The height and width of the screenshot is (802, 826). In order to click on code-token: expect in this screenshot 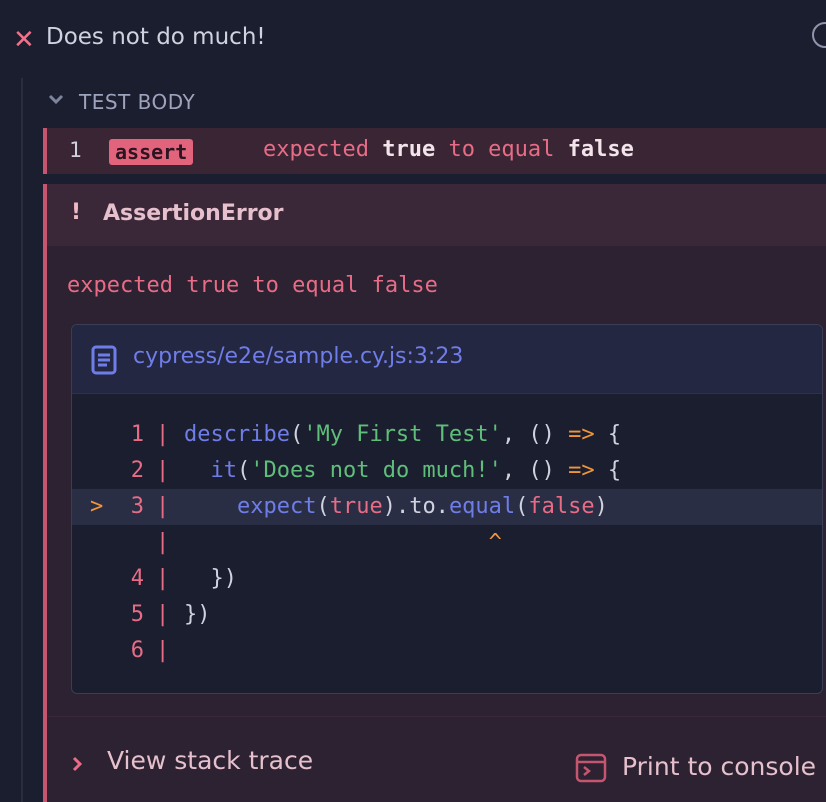, I will do `click(276, 506)`.